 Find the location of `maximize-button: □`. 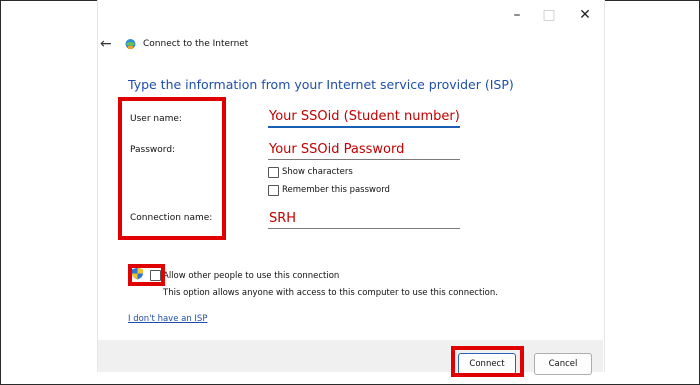

maximize-button: □ is located at coordinates (549, 16).